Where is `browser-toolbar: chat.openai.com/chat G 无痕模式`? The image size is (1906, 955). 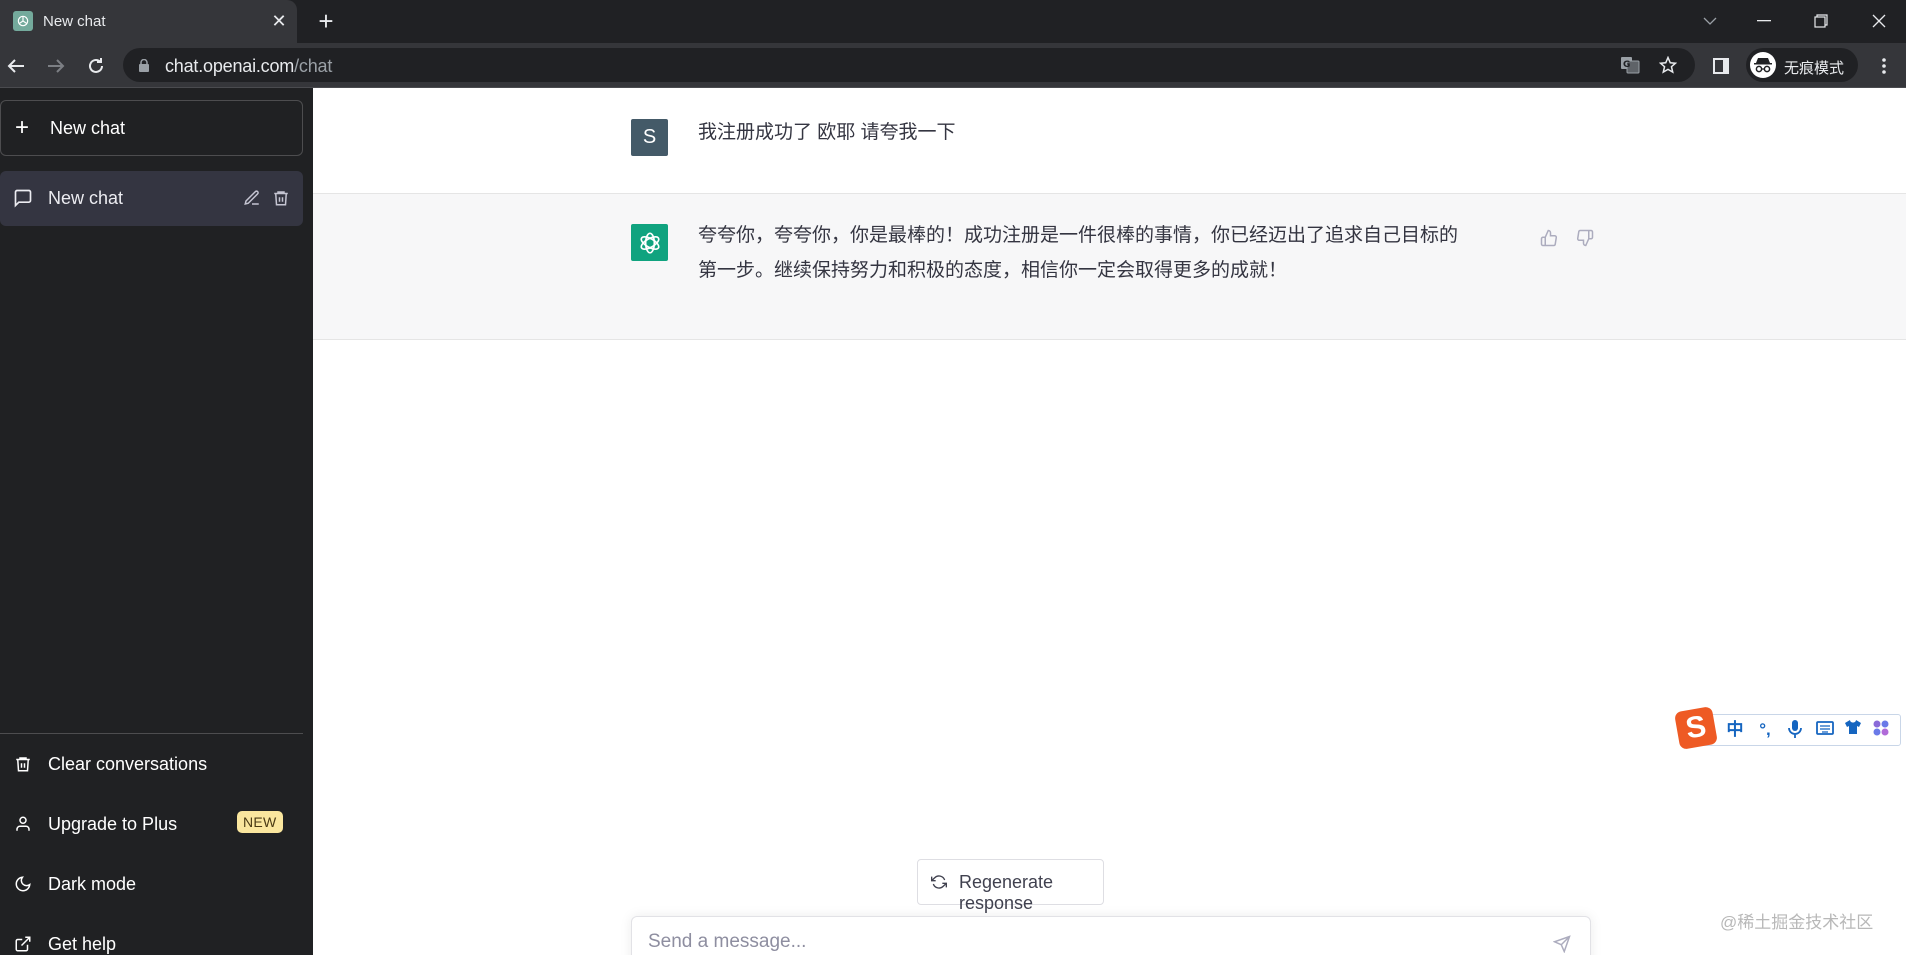 browser-toolbar: chat.openai.com/chat G 无痕模式 is located at coordinates (953, 65).